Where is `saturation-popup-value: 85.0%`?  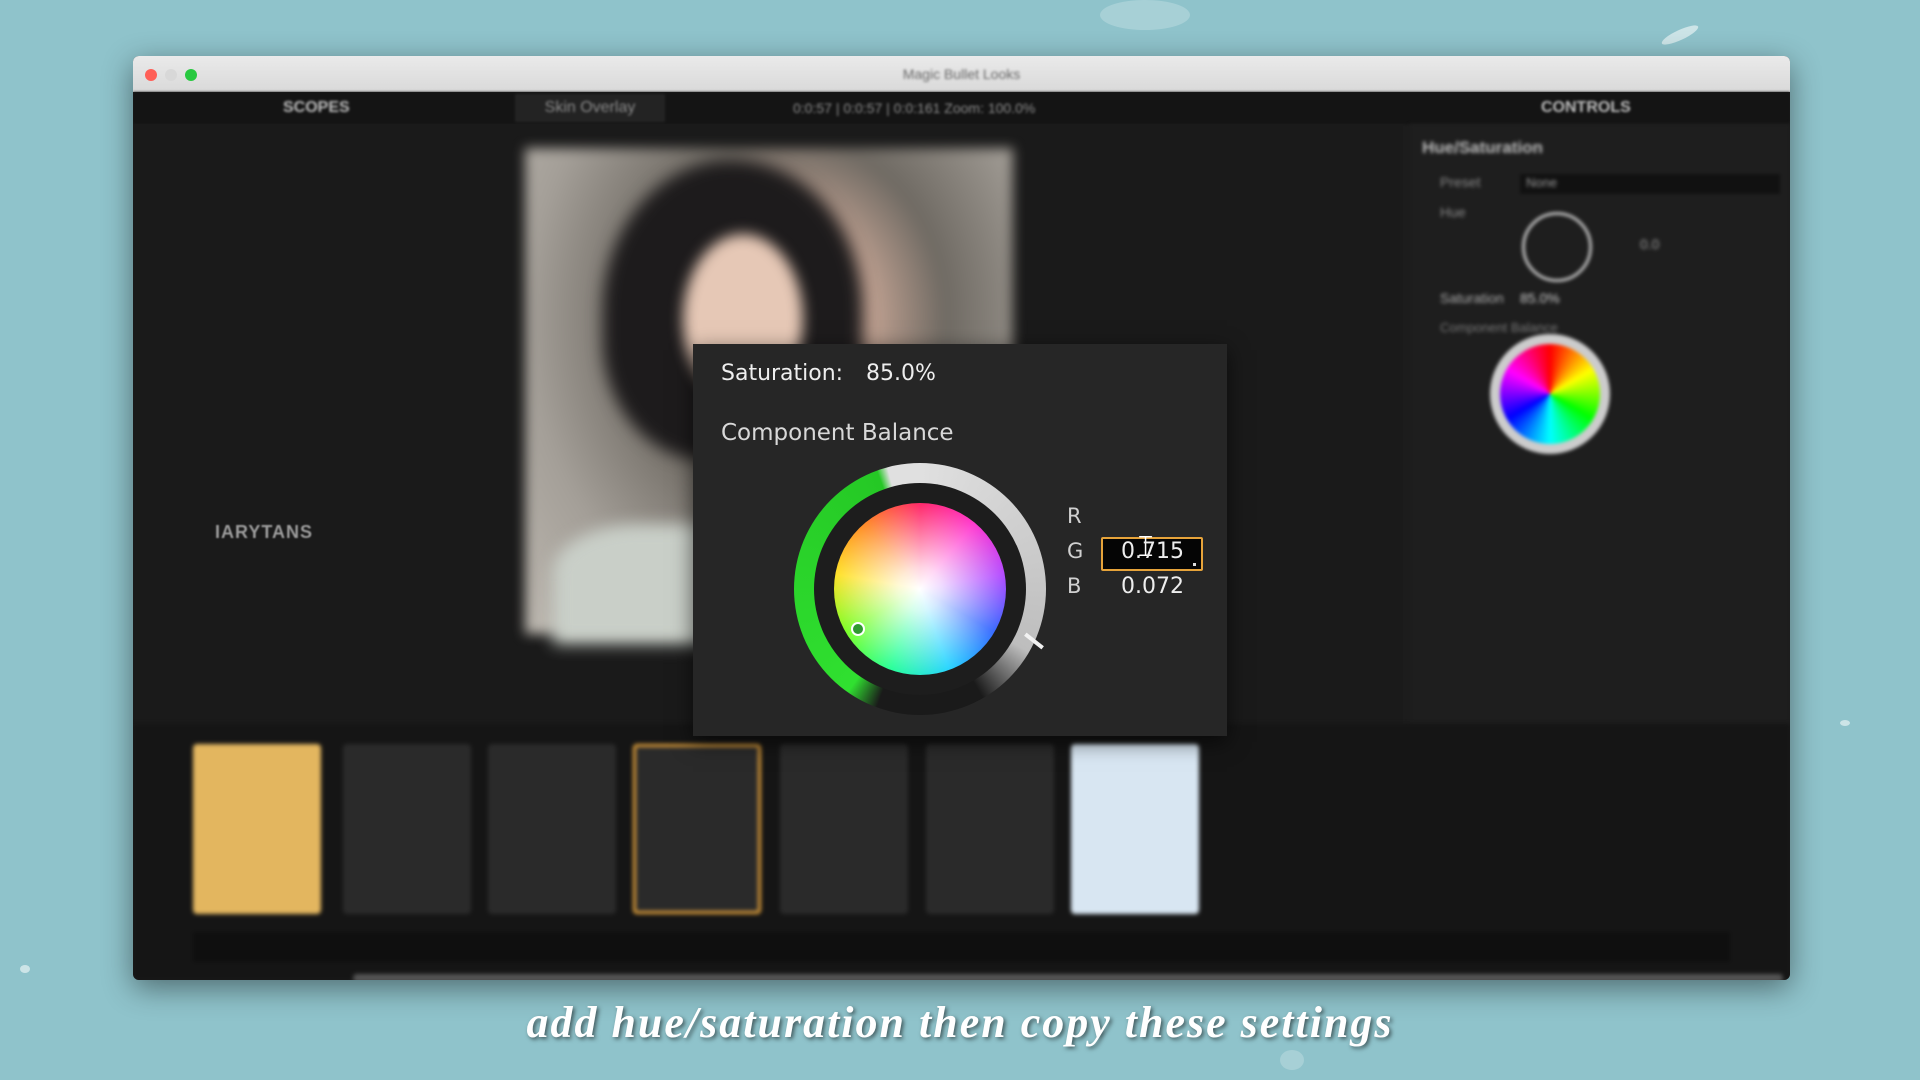
saturation-popup-value: 85.0% is located at coordinates (901, 373).